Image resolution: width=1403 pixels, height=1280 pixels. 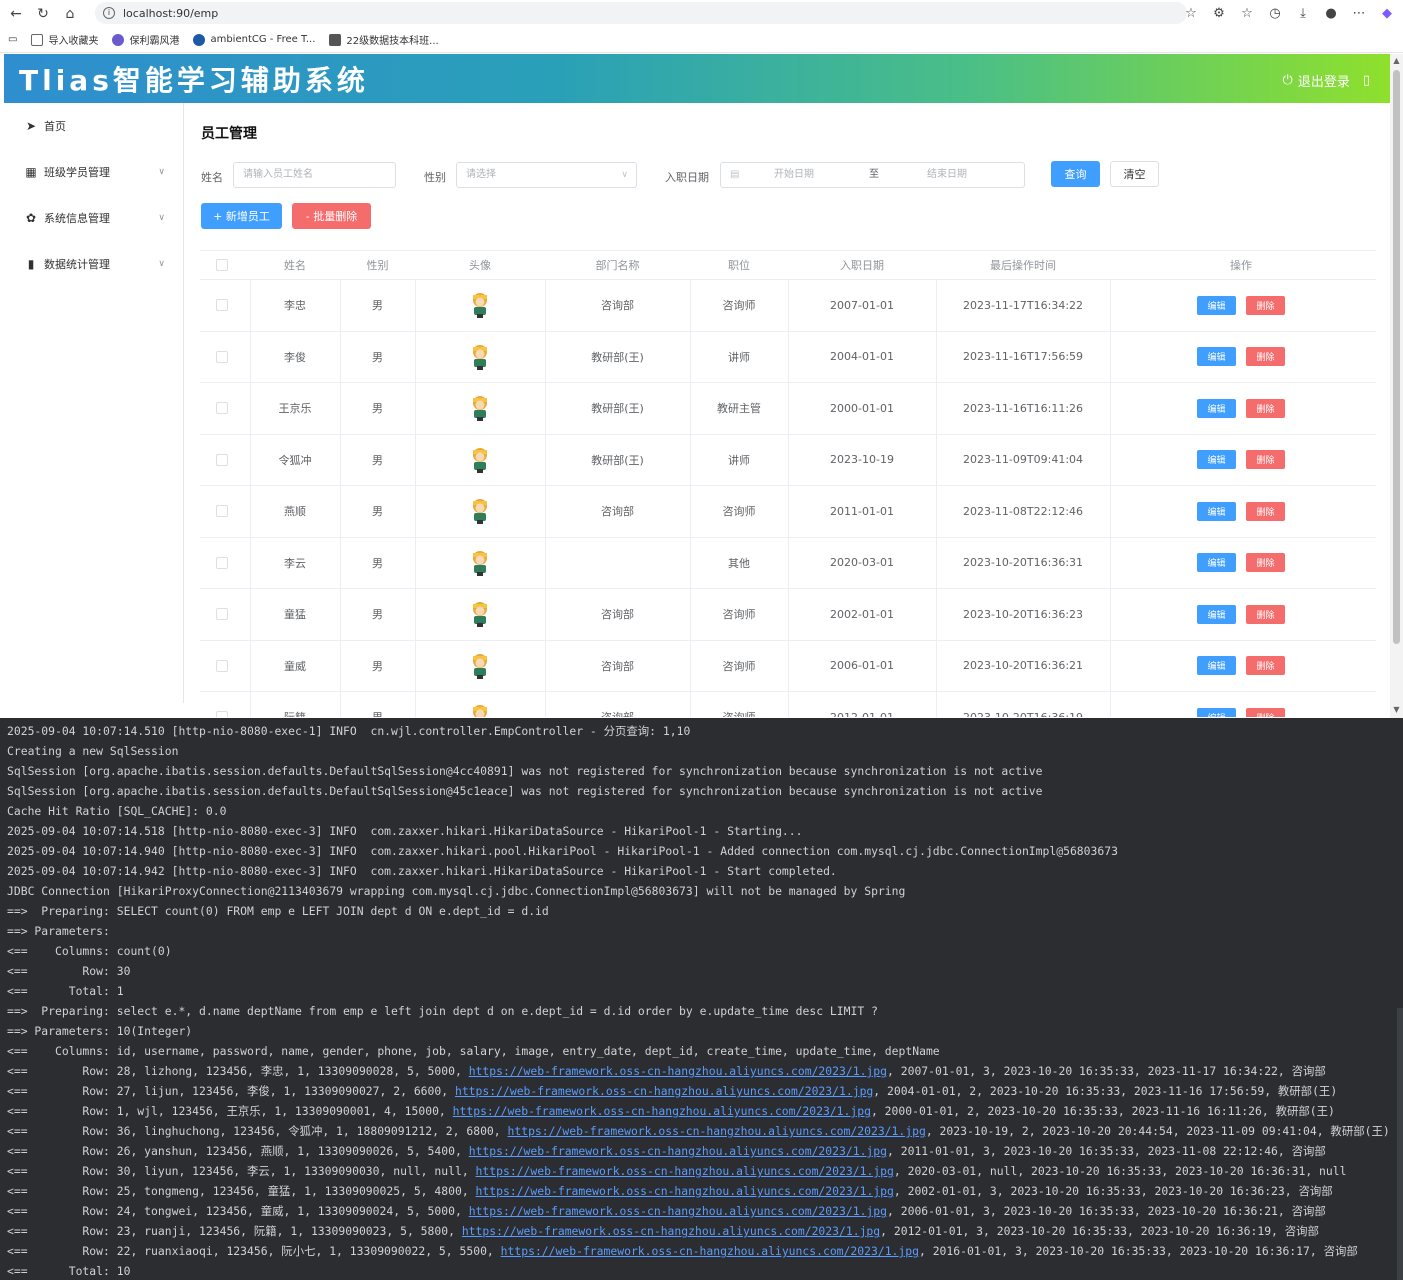 What do you see at coordinates (947, 175) in the screenshot?
I see `end-date-input: 结束日期` at bounding box center [947, 175].